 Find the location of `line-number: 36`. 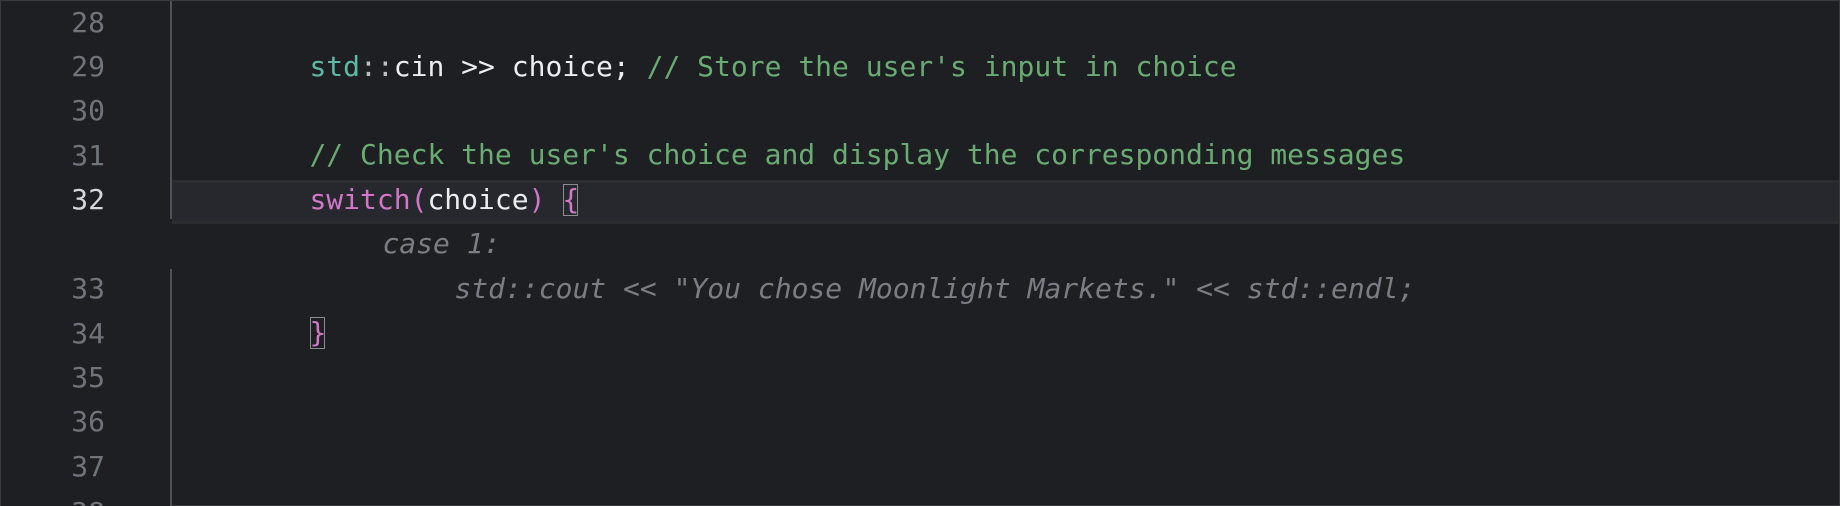

line-number: 36 is located at coordinates (88, 421).